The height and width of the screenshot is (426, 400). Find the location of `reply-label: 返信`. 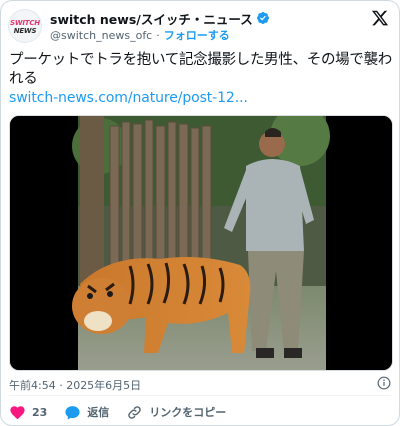

reply-label: 返信 is located at coordinates (98, 412).